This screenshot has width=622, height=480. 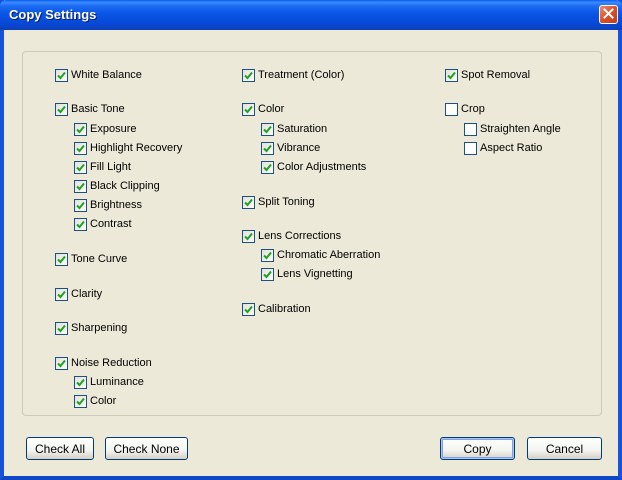 I want to click on setting-aspect-ratio-checkbox: Aspect Ratio, so click(x=503, y=148).